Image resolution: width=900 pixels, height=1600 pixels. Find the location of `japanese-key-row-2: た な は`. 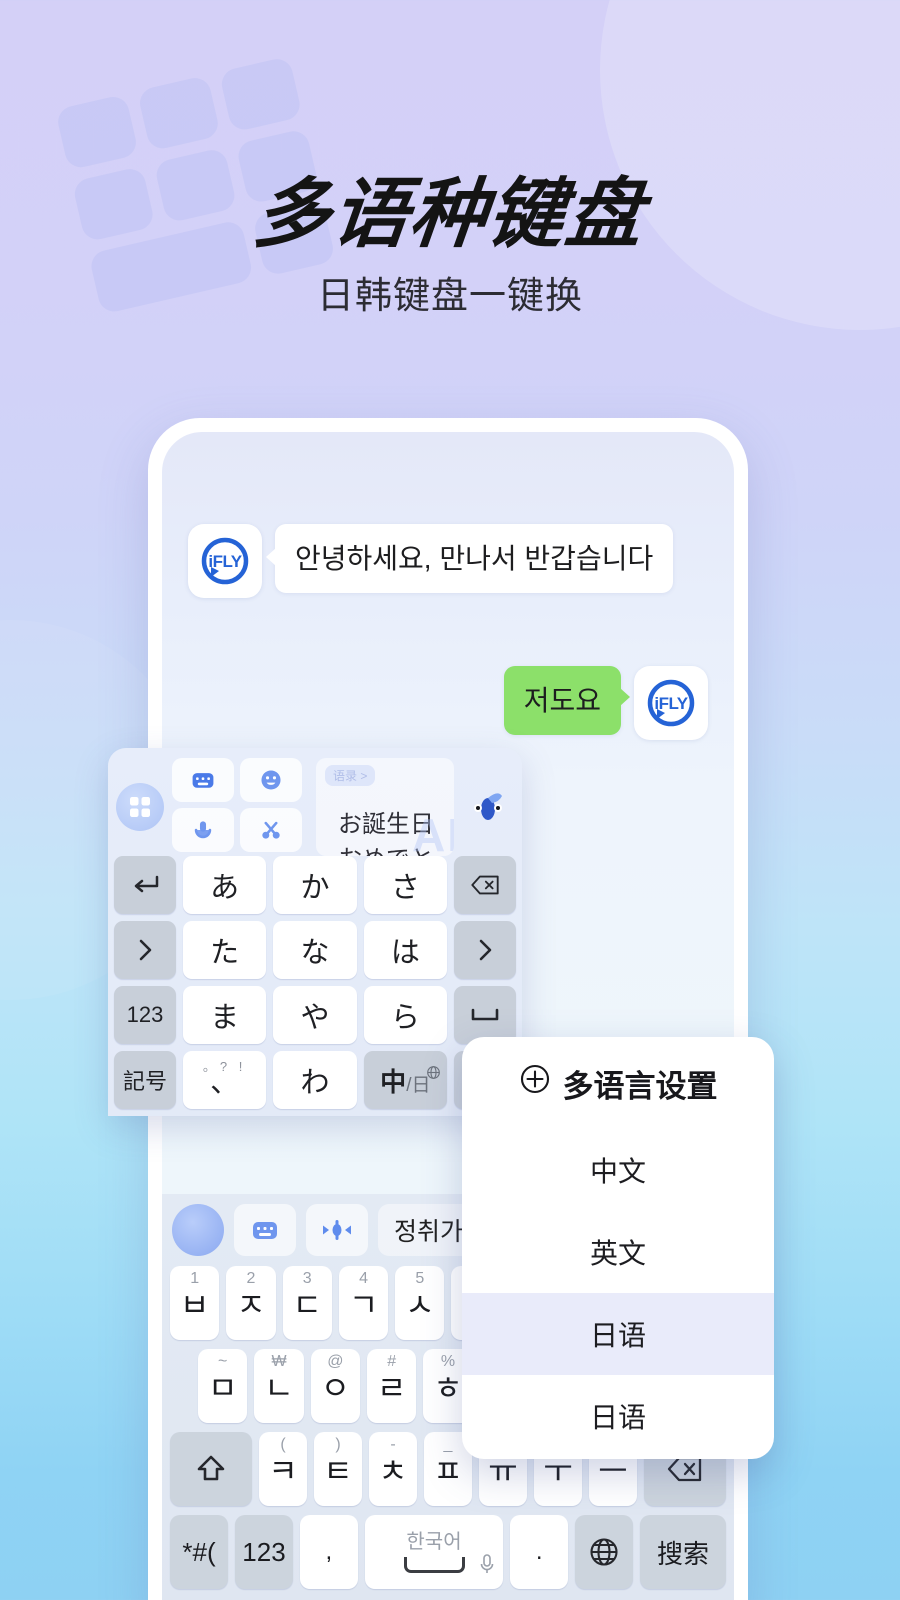

japanese-key-row-2: た な は is located at coordinates (315, 950).